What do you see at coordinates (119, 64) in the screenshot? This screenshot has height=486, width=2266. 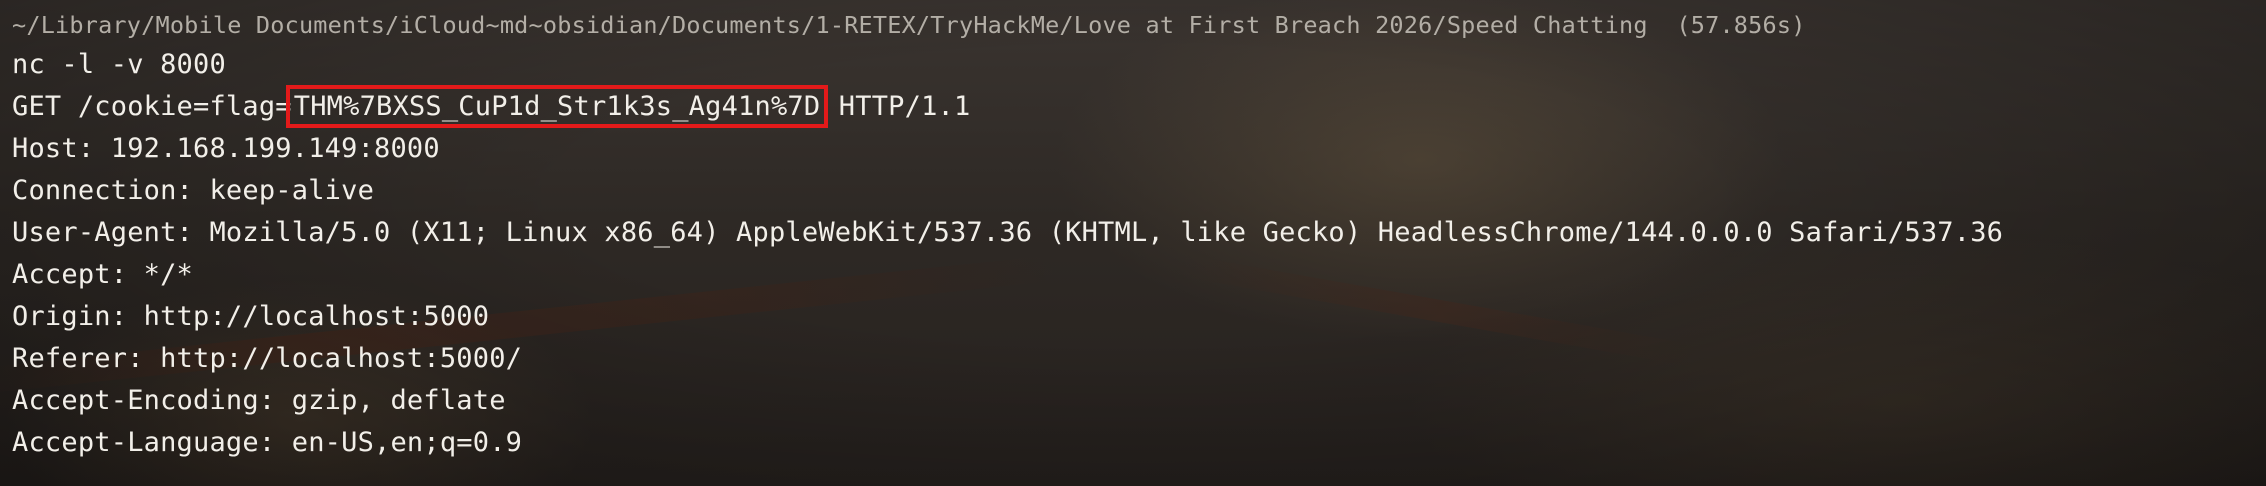 I see `command-line: nc -l -v 8000` at bounding box center [119, 64].